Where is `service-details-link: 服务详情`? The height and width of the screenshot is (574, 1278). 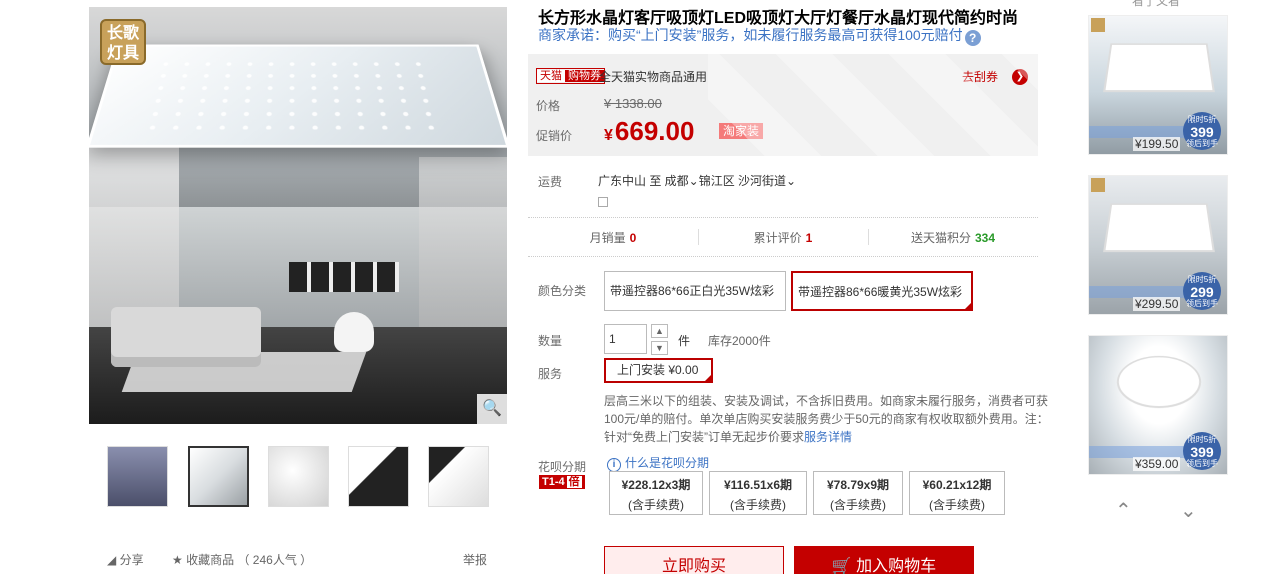
service-details-link: 服务详情 is located at coordinates (828, 437).